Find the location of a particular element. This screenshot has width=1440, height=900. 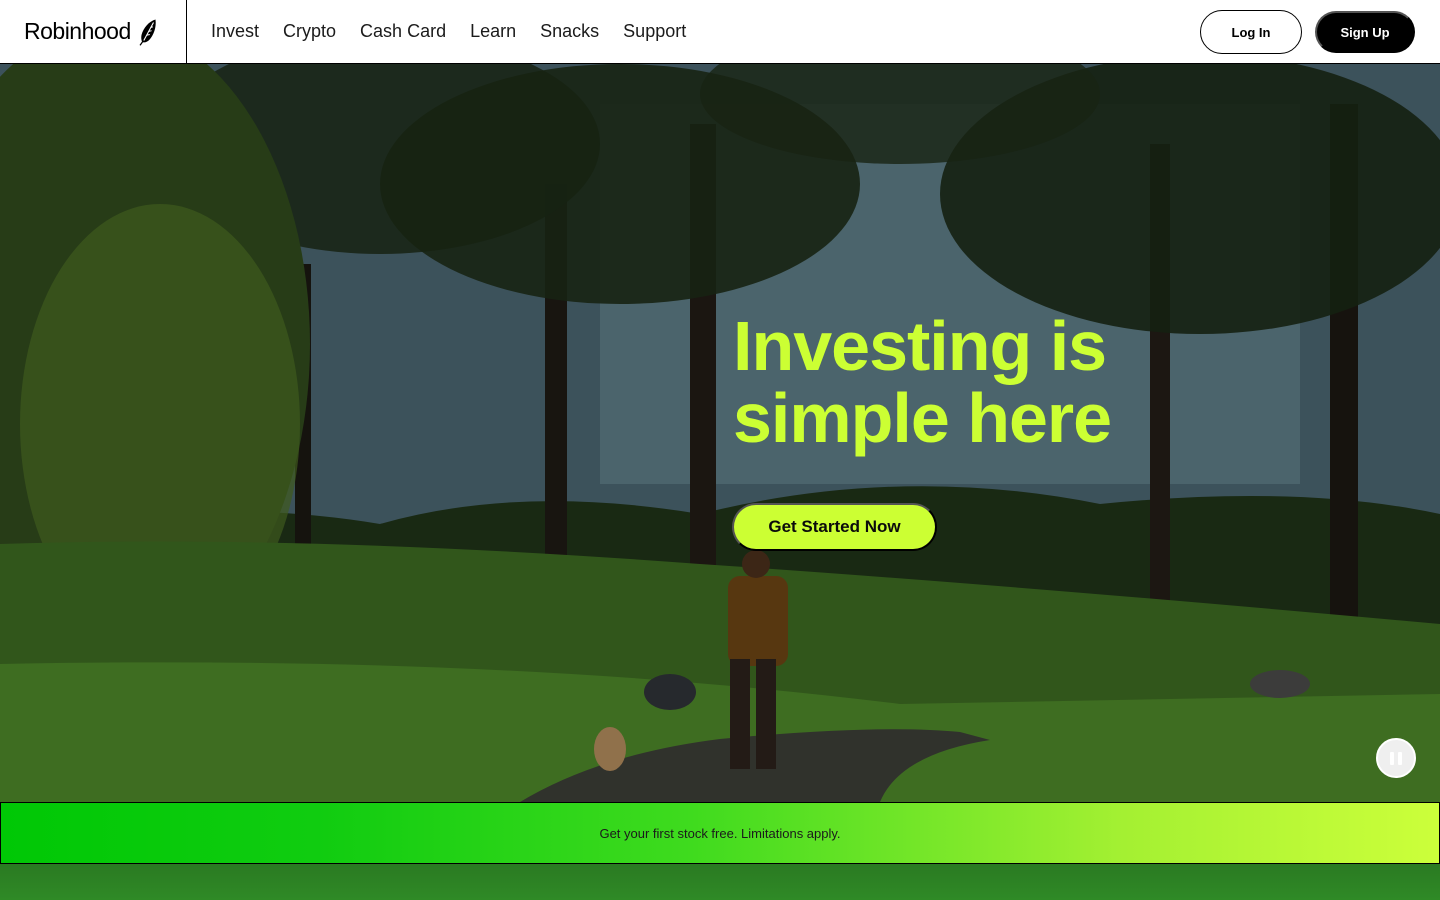

nav-item-support: Support is located at coordinates (654, 31).